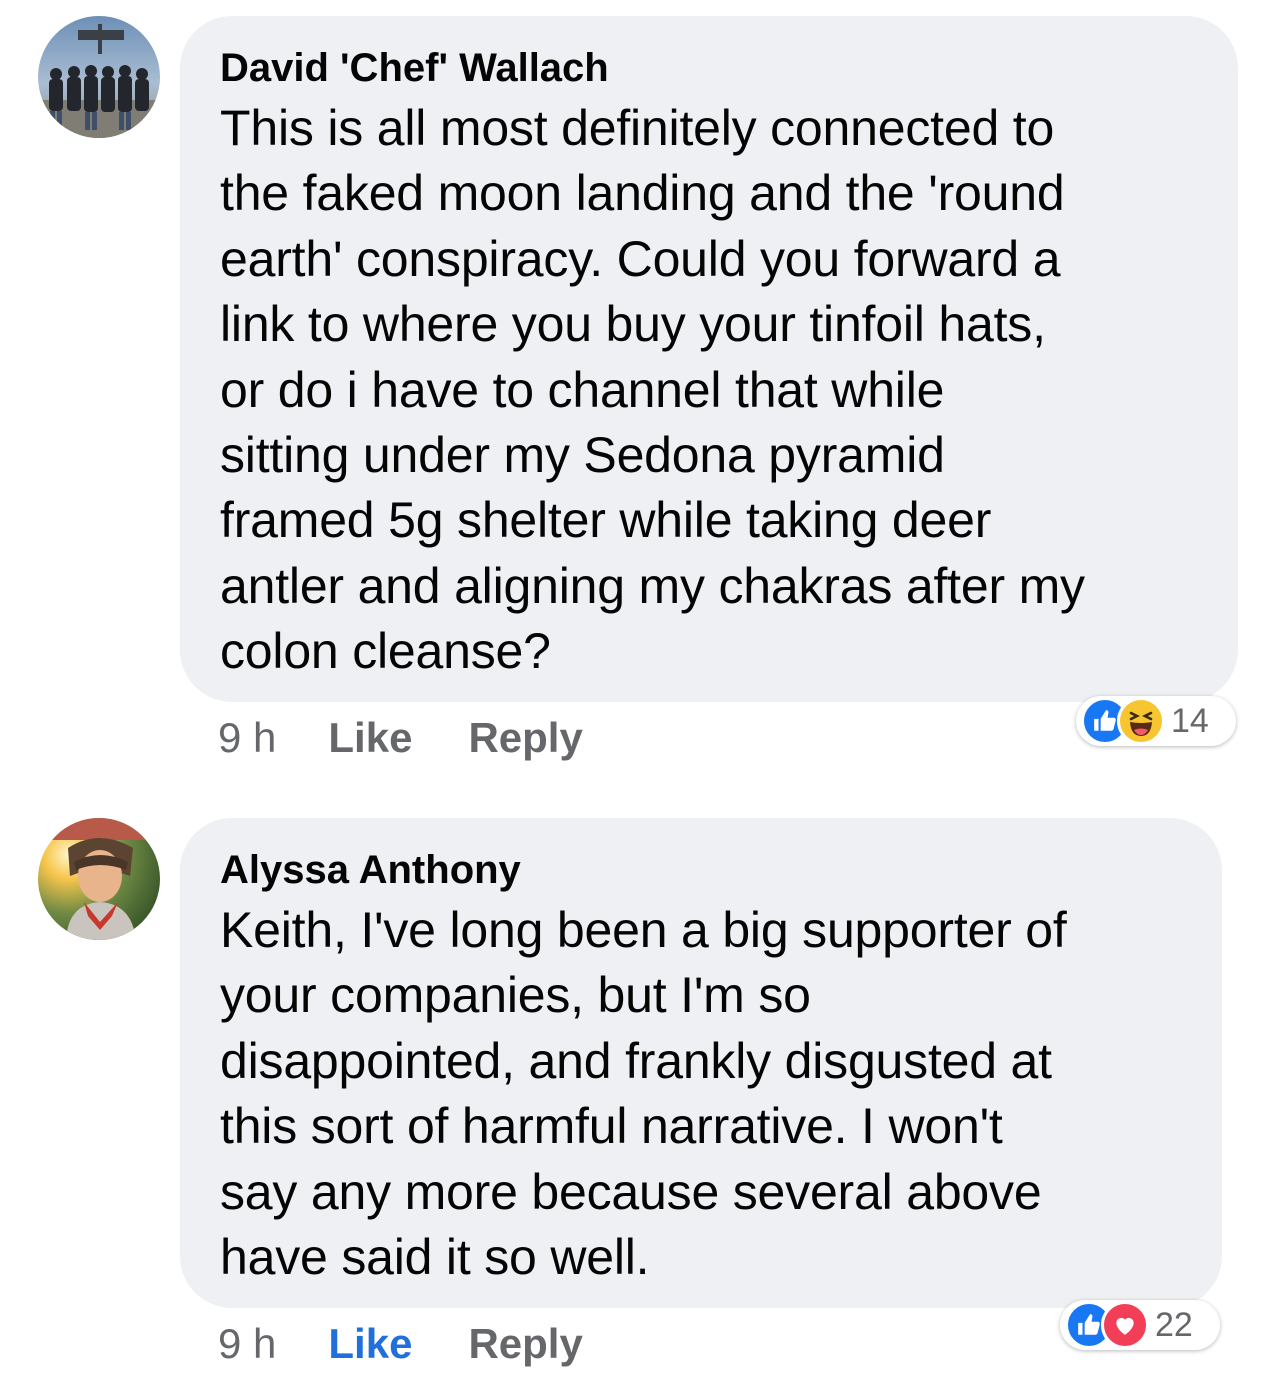 Image resolution: width=1284 pixels, height=1389 pixels. I want to click on comment-author: Alyssa Anthony, so click(706, 870).